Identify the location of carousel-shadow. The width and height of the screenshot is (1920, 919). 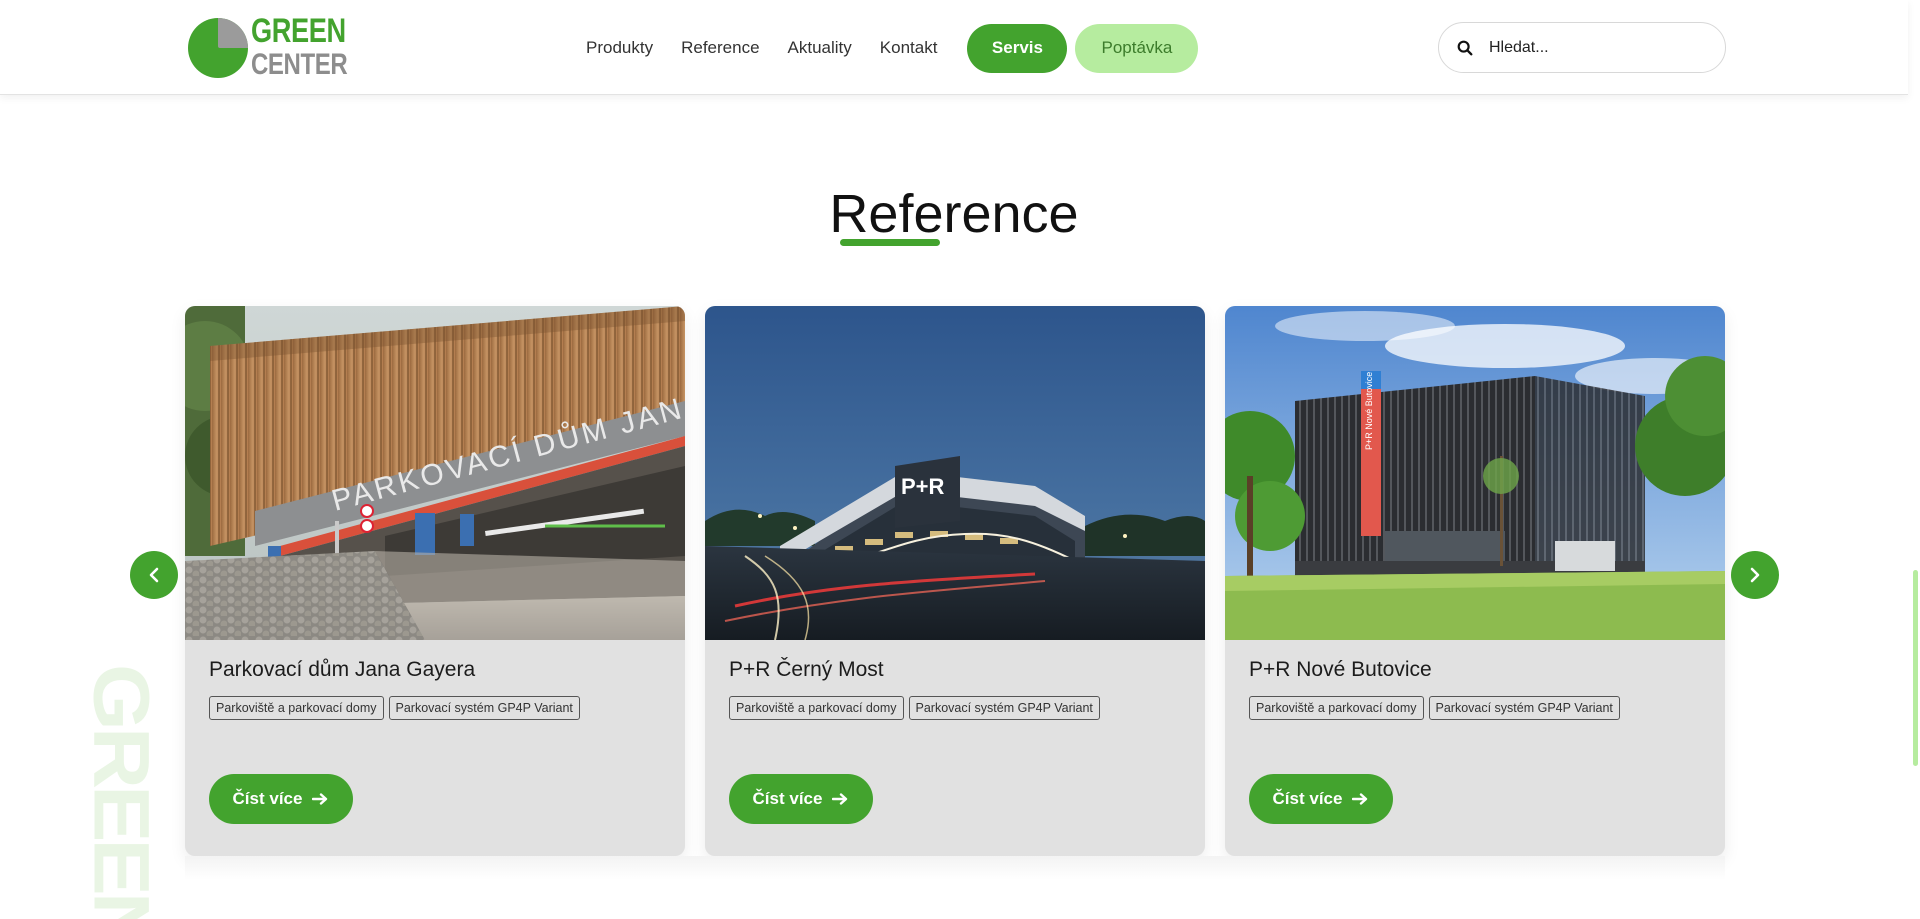
(955, 868).